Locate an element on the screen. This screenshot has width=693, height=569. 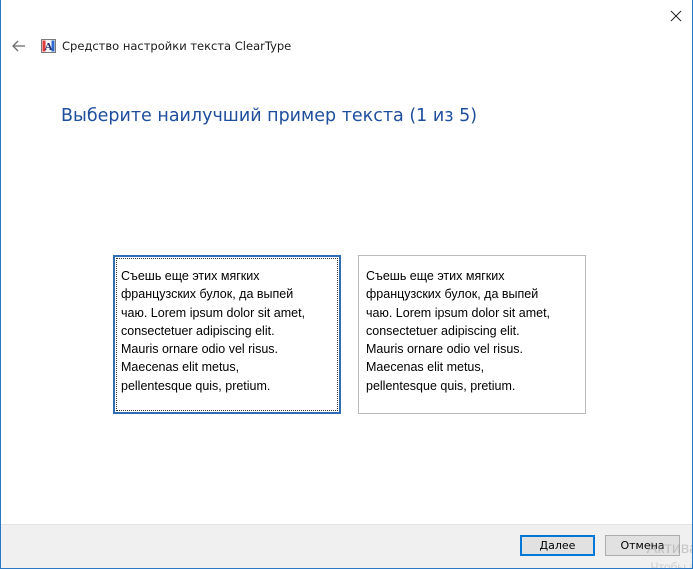
close-icon is located at coordinates (676, 16).